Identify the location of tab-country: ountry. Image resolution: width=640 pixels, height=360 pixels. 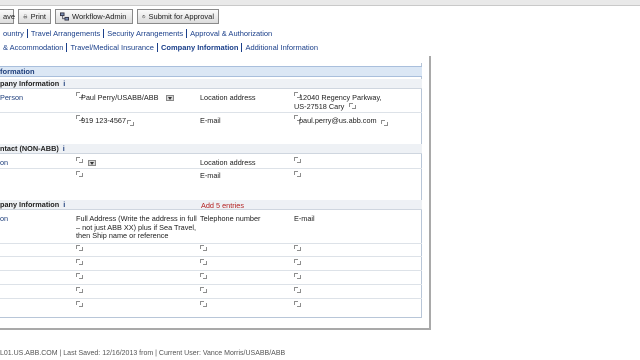
(14, 33).